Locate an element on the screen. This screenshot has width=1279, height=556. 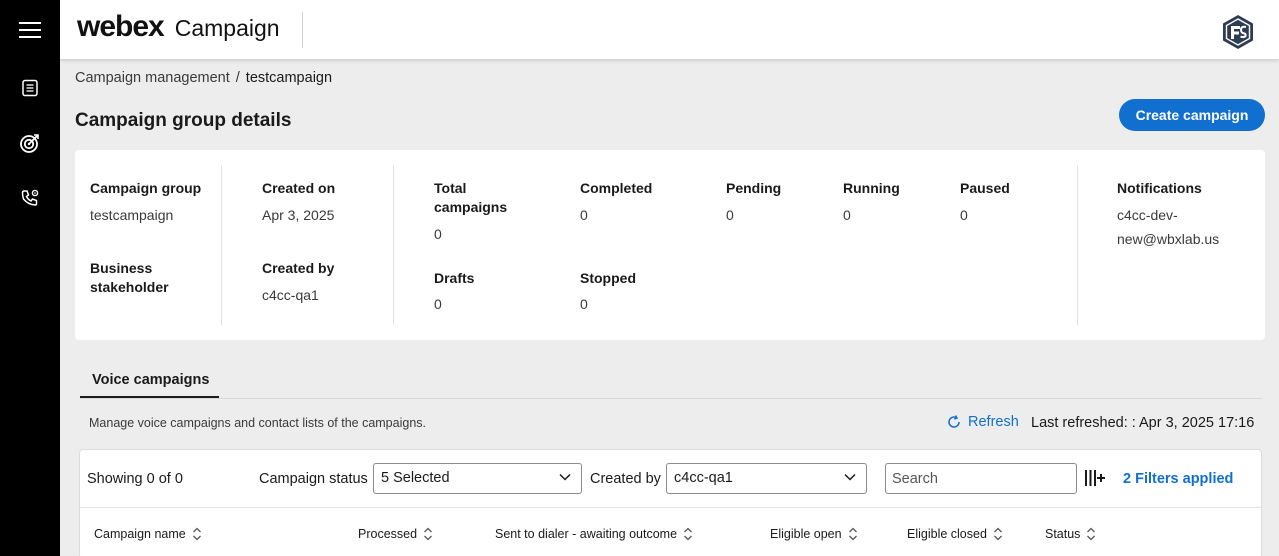
phone-settings-icon is located at coordinates (30, 197).